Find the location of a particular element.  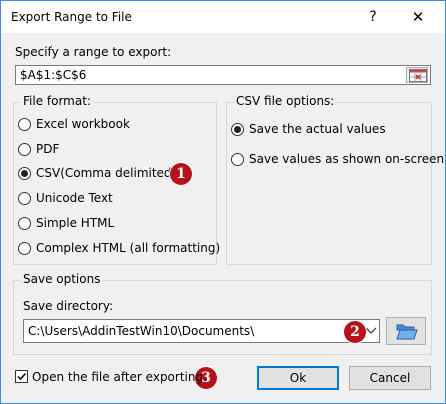

format-option-pdf: PDF is located at coordinates (38, 149).